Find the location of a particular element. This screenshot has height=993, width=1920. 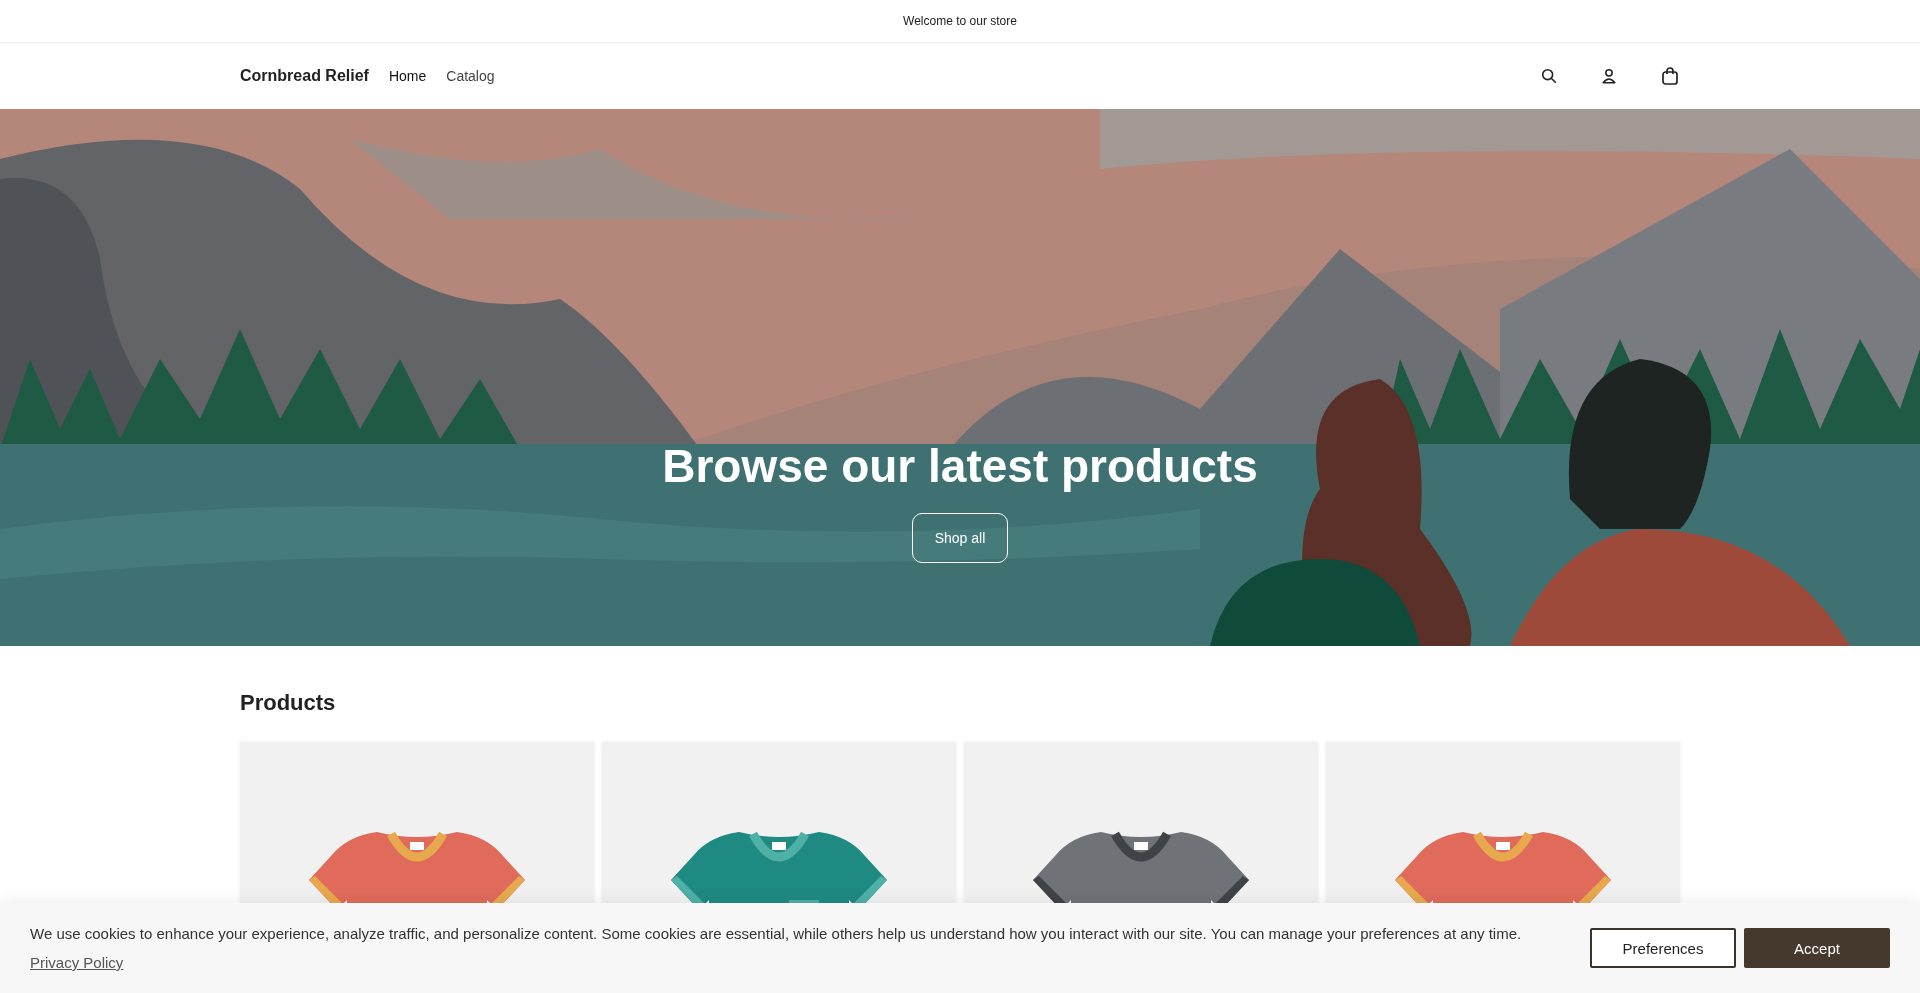

hero-heading: Browse our latest products is located at coordinates (960, 466).